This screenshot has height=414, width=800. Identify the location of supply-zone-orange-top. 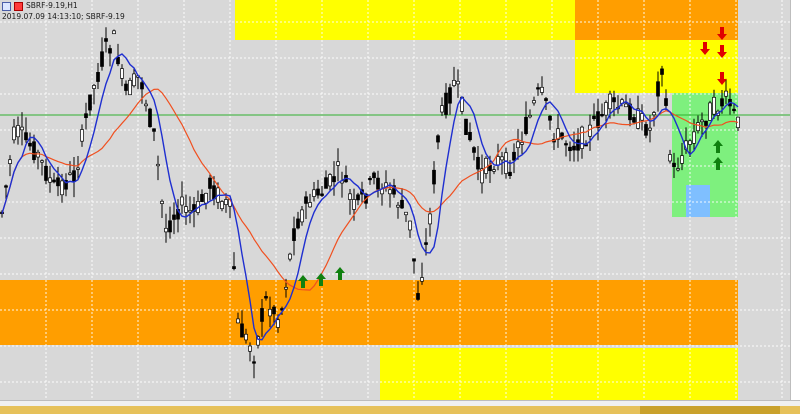
(656, 20).